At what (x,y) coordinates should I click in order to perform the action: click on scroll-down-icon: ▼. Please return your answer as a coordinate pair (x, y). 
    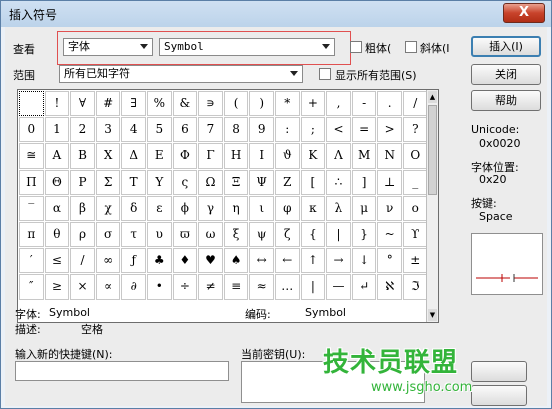
    Looking at the image, I should click on (432, 315).